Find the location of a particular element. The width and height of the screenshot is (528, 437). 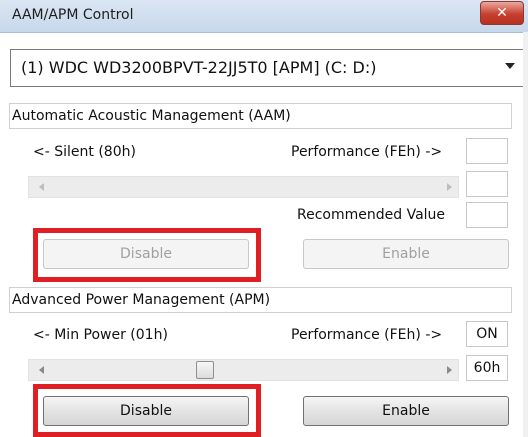

apm-group-header: Advanced Power Management (APM) is located at coordinates (260, 300).